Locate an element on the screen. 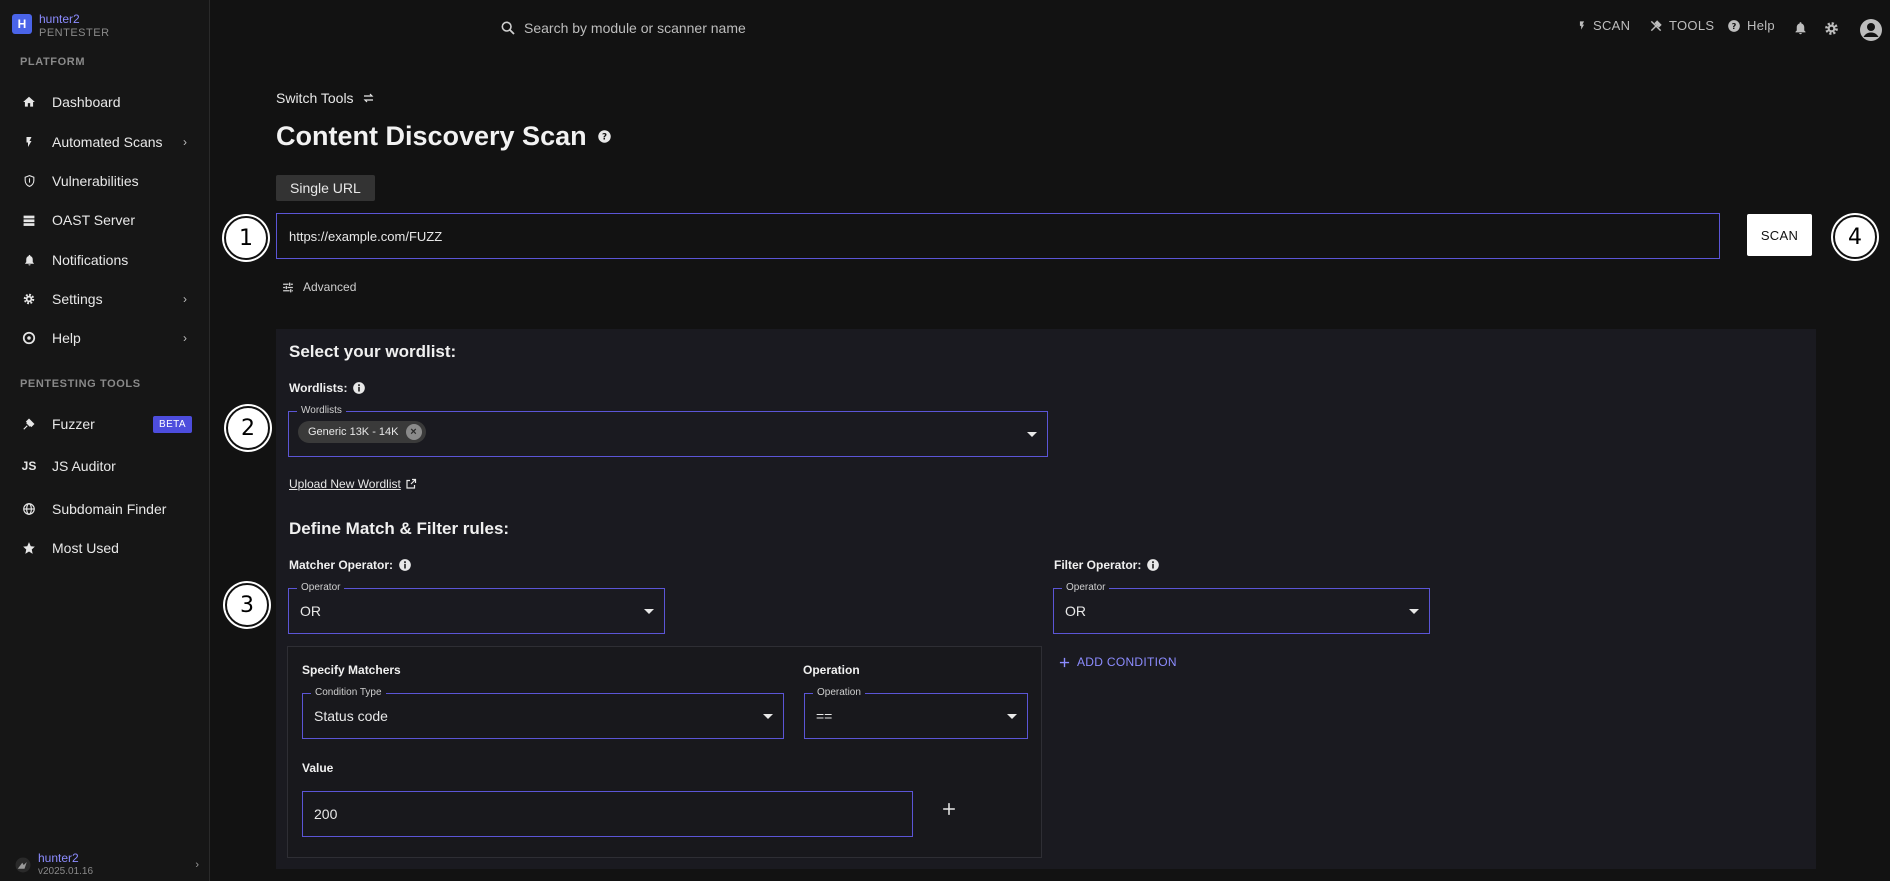 This screenshot has width=1890, height=881. matcher-operator-label: Matcher Operator: is located at coordinates (350, 565).